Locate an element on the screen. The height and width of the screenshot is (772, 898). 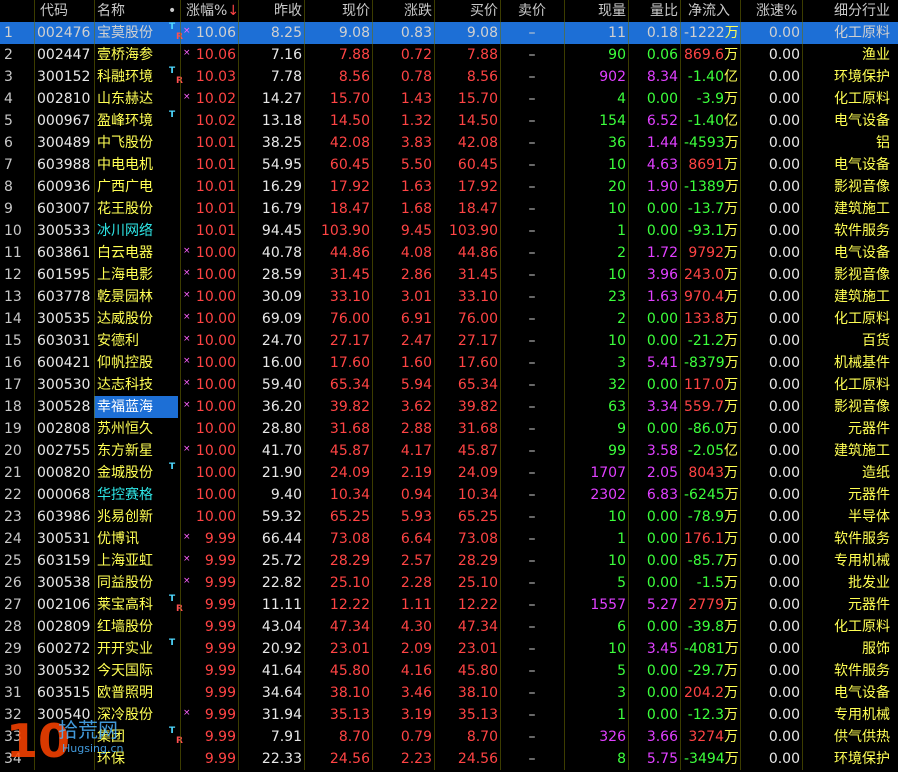
prev-close: 14.27 is located at coordinates (281, 99).